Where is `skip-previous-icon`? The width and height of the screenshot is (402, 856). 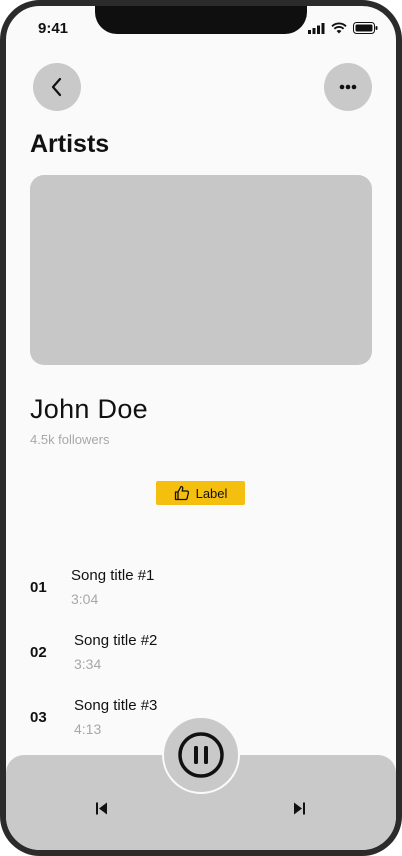
skip-previous-icon is located at coordinates (101, 808).